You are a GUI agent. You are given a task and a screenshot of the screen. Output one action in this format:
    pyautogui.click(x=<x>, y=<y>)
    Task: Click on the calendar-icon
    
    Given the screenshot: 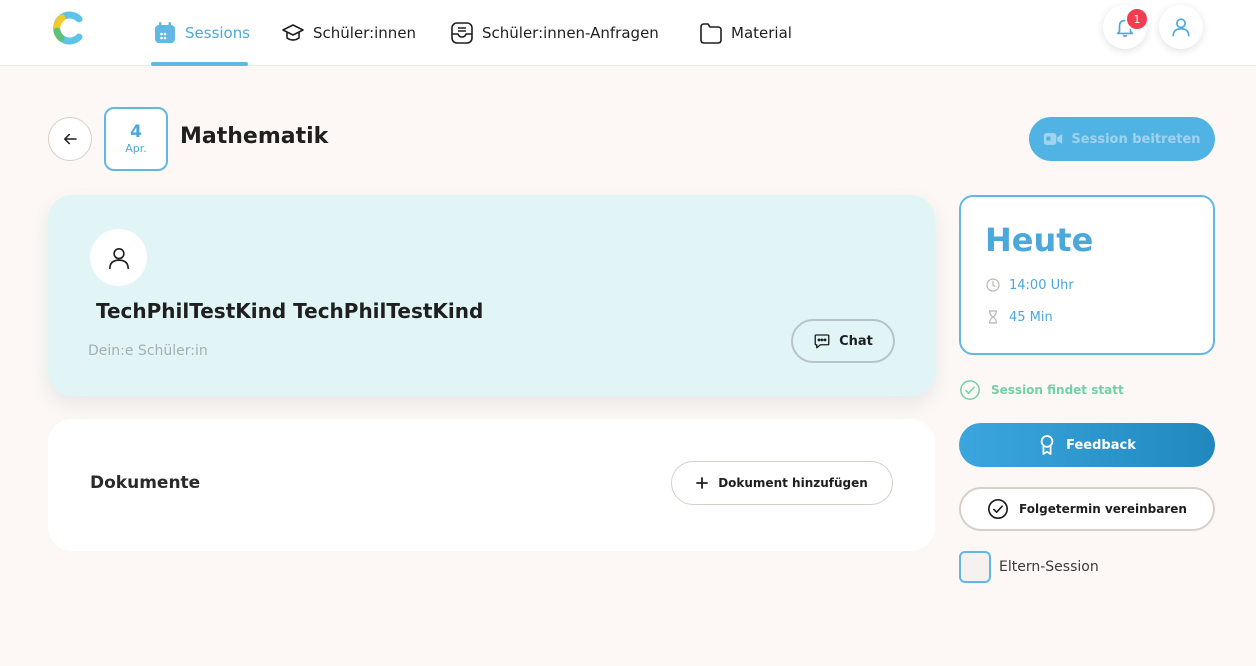 What is the action you would take?
    pyautogui.click(x=165, y=32)
    